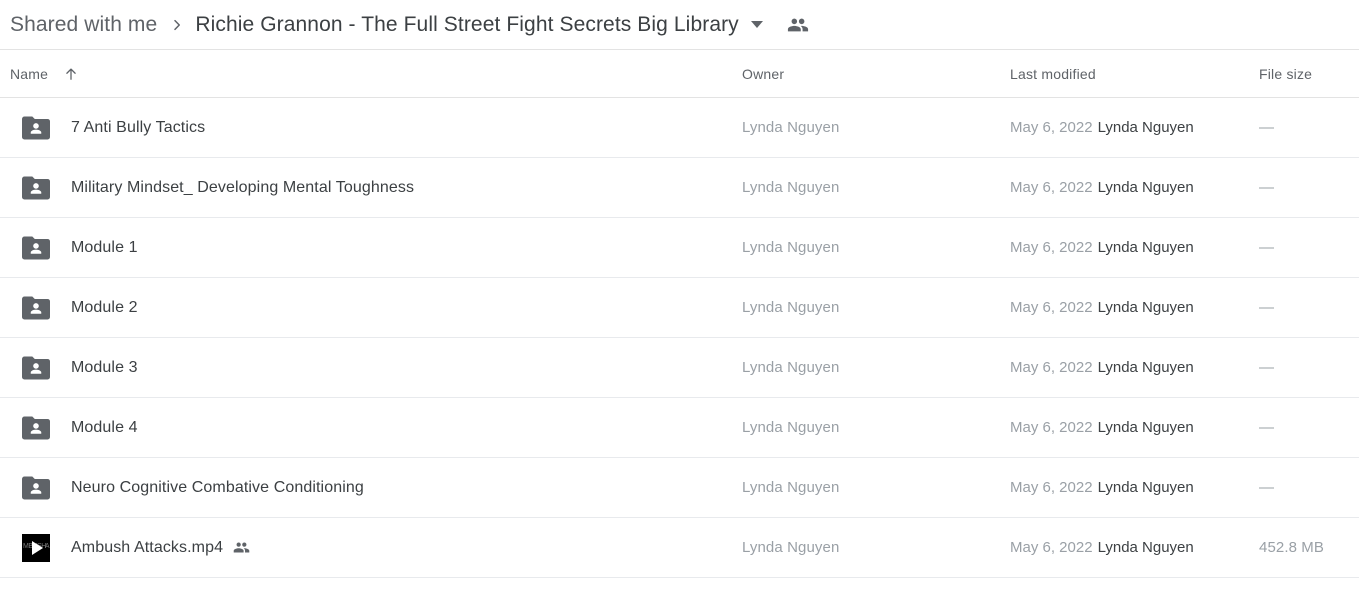  What do you see at coordinates (371, 368) in the screenshot?
I see `file-name-cell: Module 3` at bounding box center [371, 368].